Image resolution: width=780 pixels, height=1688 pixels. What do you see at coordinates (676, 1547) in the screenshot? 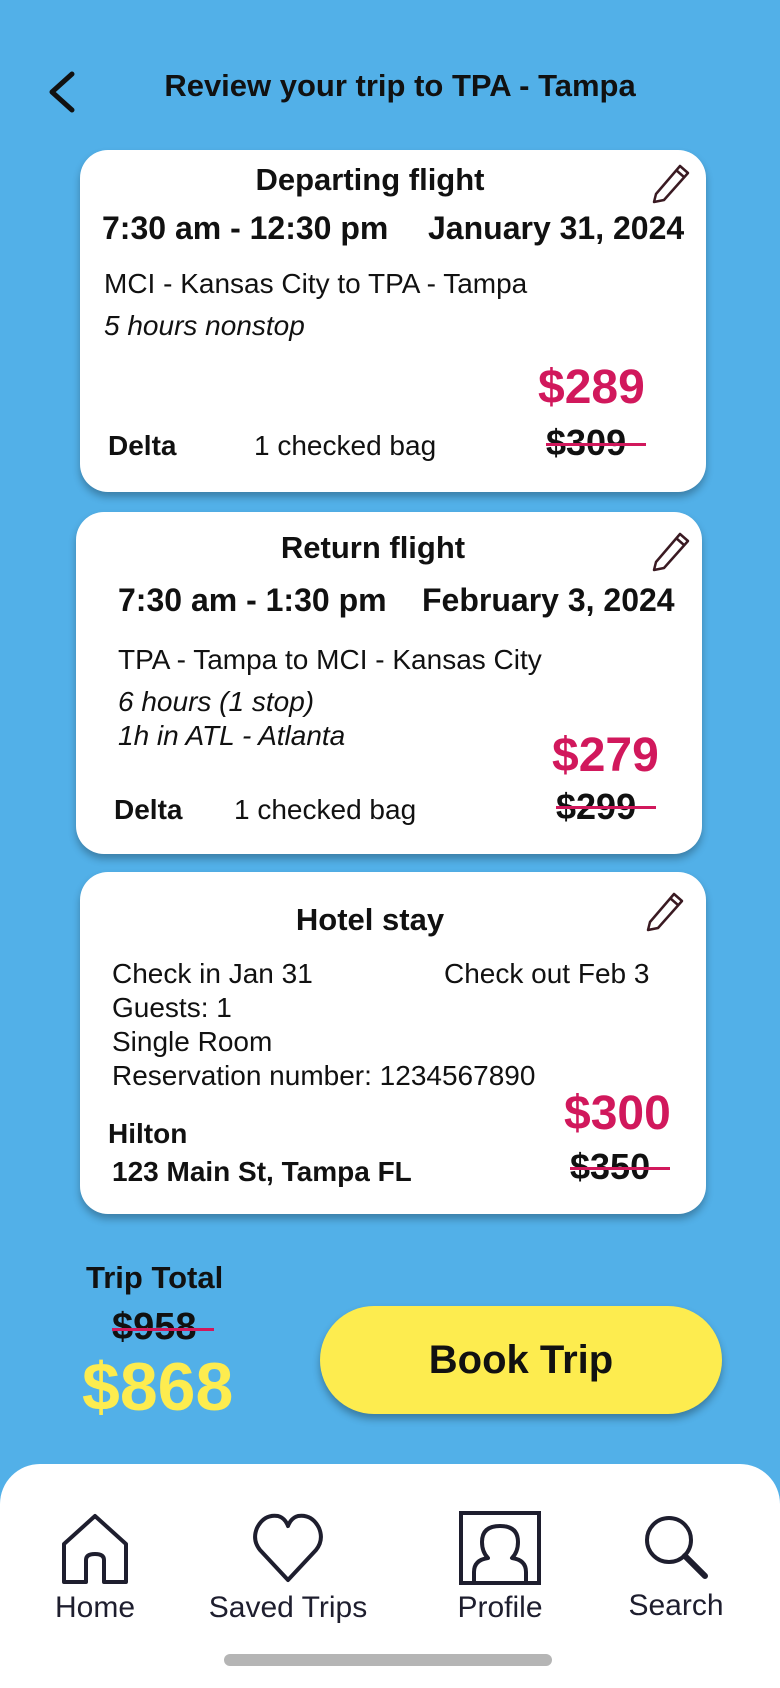
I see `search-icon` at bounding box center [676, 1547].